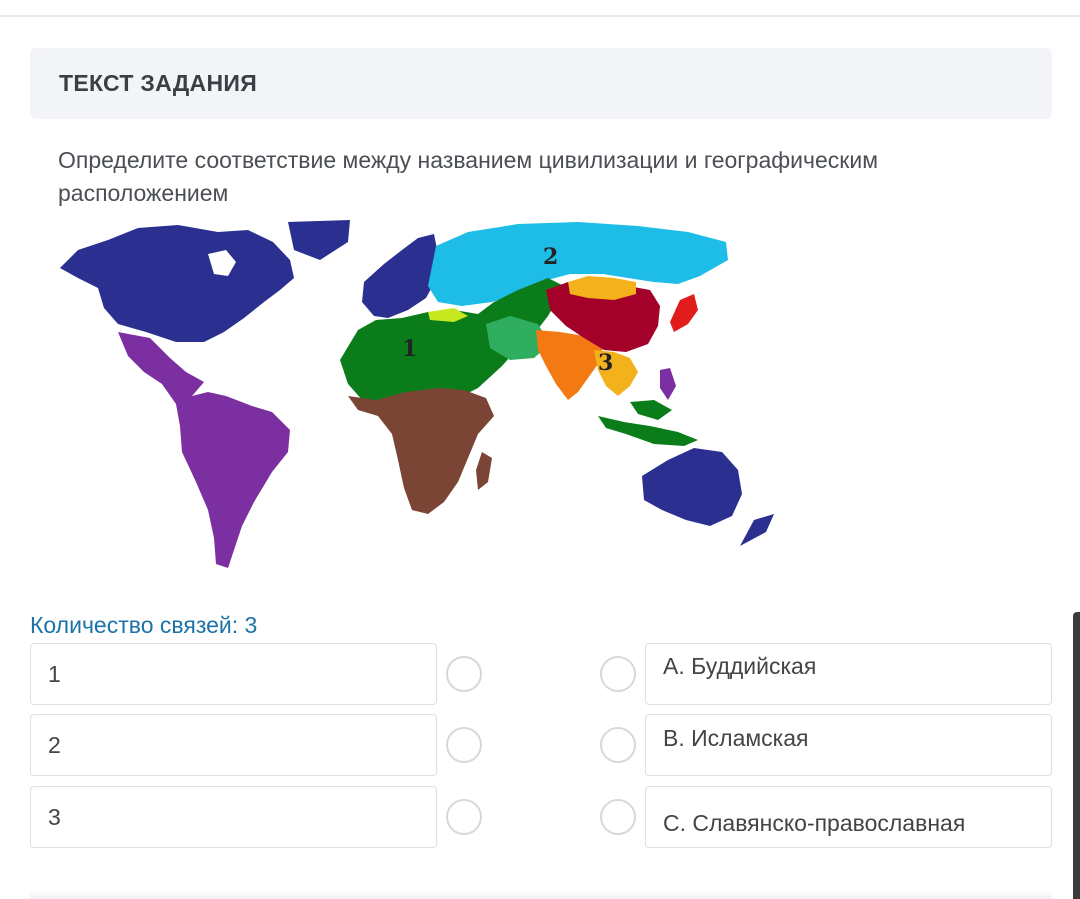  I want to click on right-item-c-label: С. Славянско-православная, so click(814, 823).